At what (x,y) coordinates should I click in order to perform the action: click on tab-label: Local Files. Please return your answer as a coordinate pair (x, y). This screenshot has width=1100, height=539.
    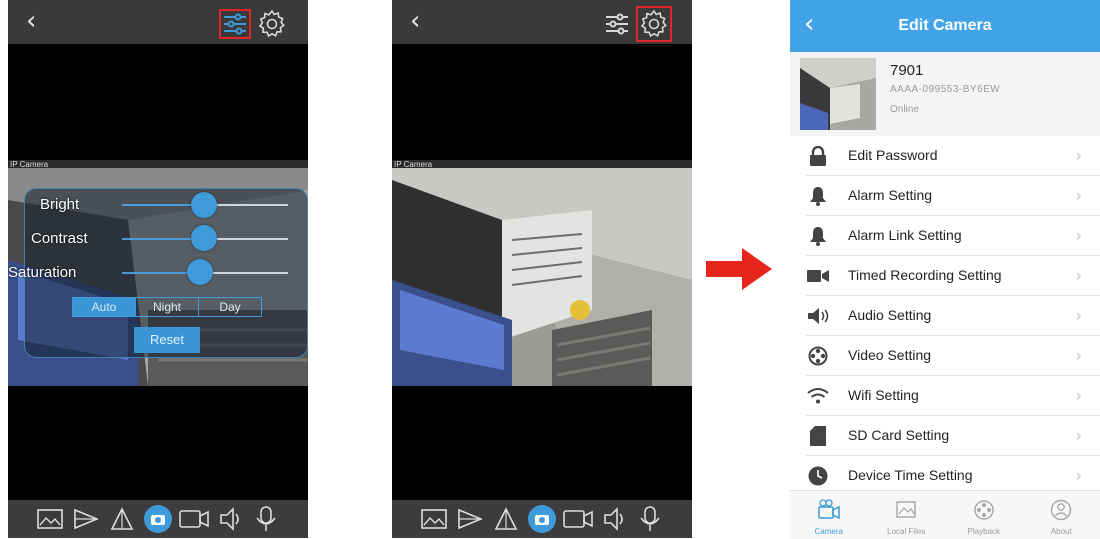
    Looking at the image, I should click on (907, 531).